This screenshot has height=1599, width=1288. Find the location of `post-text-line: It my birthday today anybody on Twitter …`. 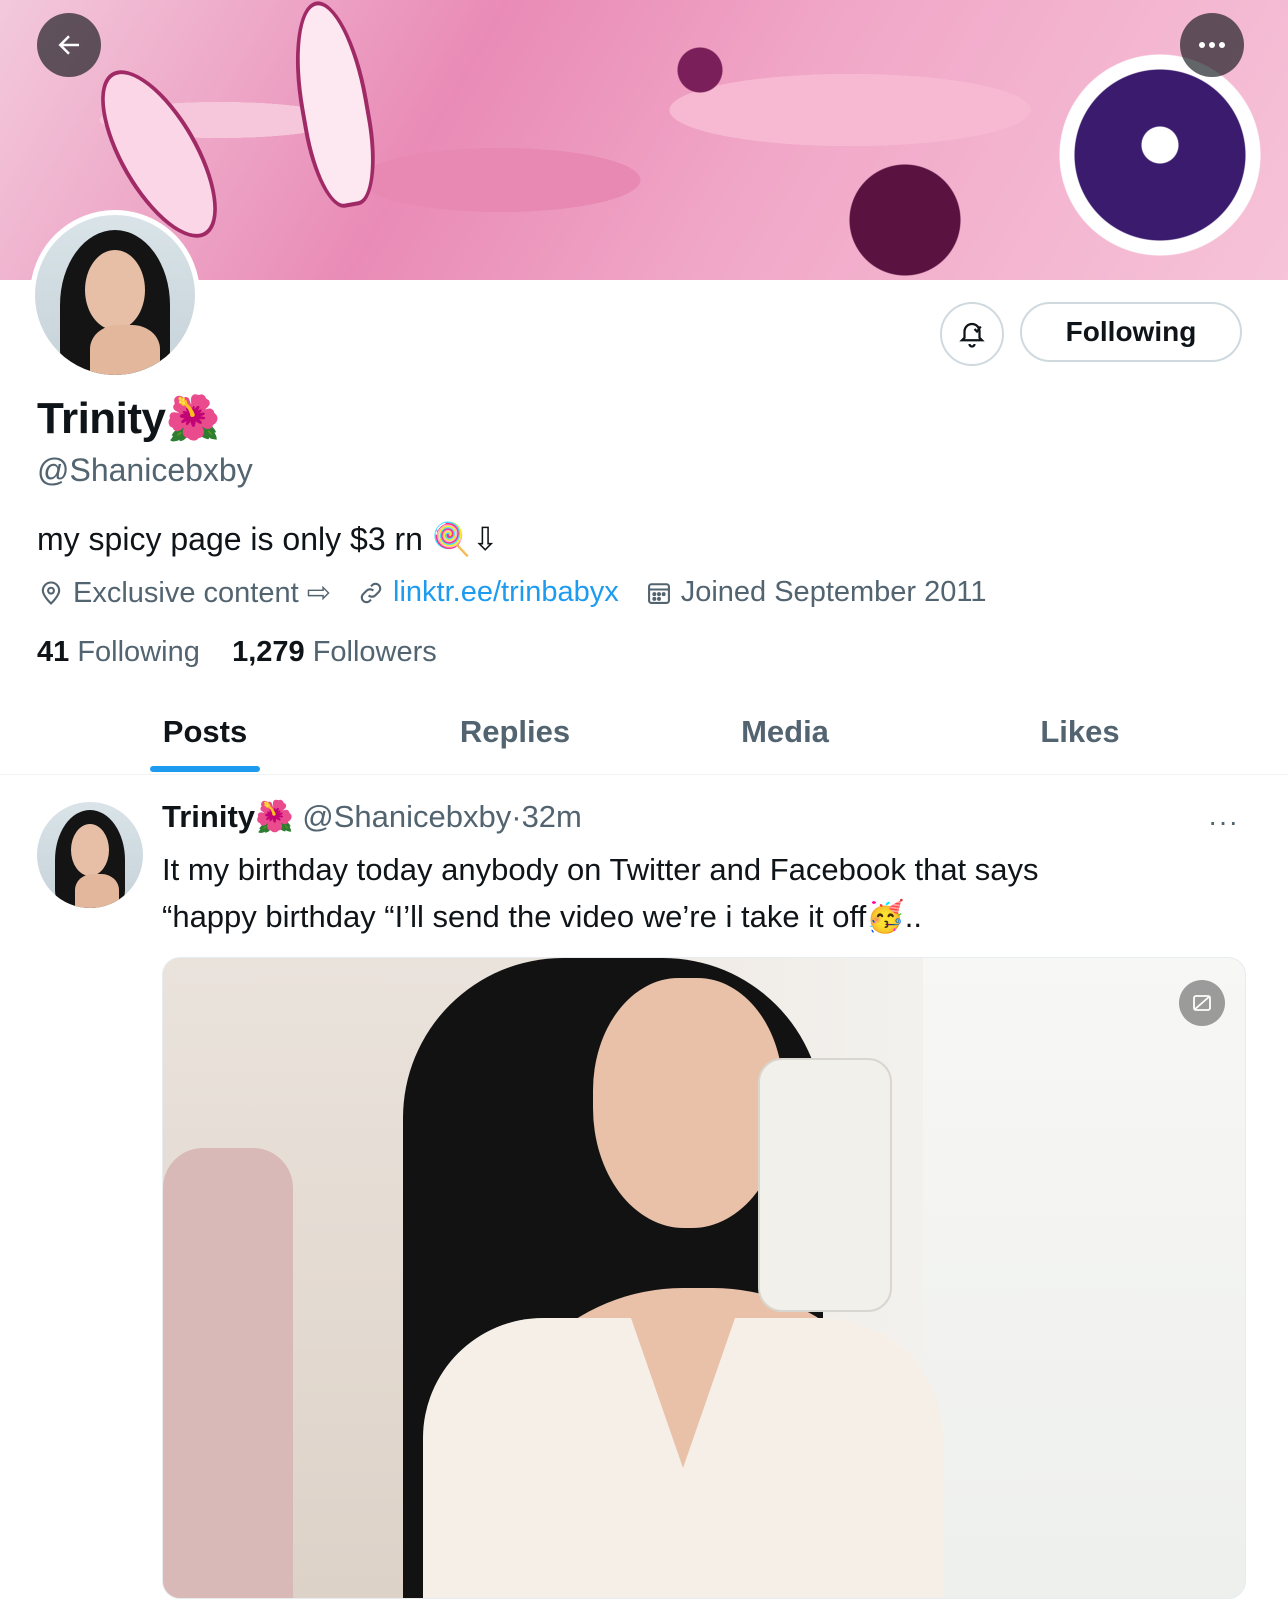

post-text-line: It my birthday today anybody on Twitter … is located at coordinates (600, 869).